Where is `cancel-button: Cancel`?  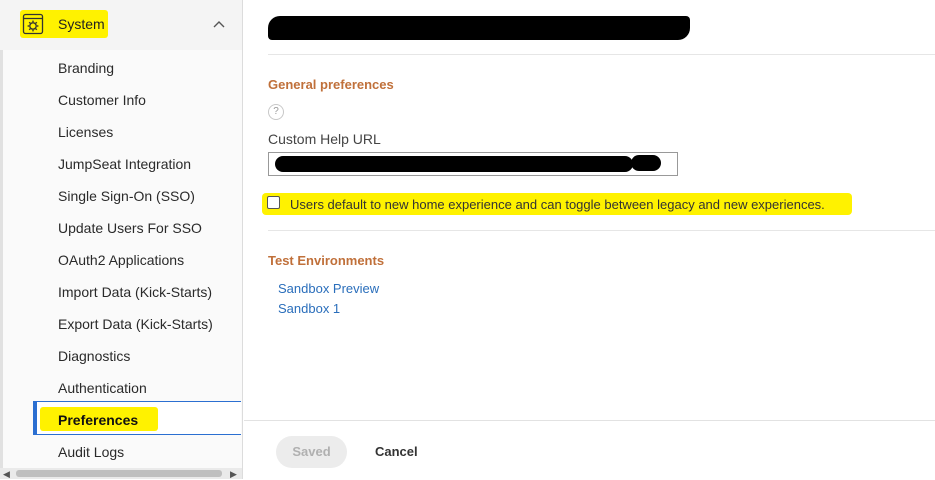
cancel-button: Cancel is located at coordinates (396, 451).